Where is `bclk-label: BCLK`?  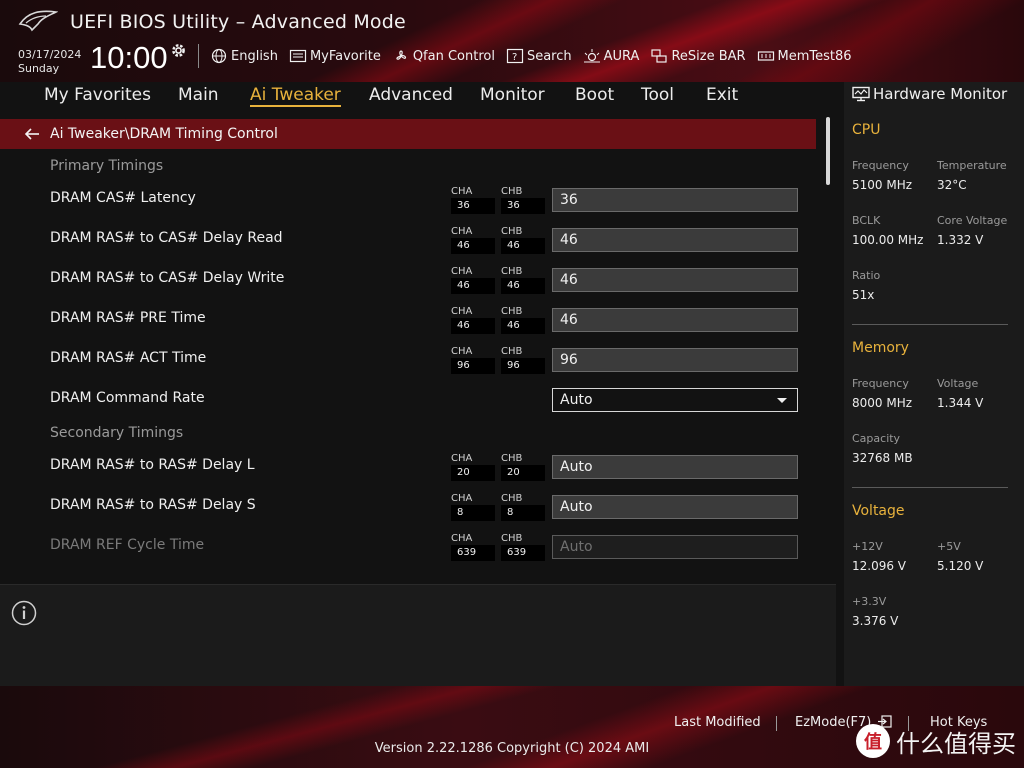
bclk-label: BCLK is located at coordinates (866, 220).